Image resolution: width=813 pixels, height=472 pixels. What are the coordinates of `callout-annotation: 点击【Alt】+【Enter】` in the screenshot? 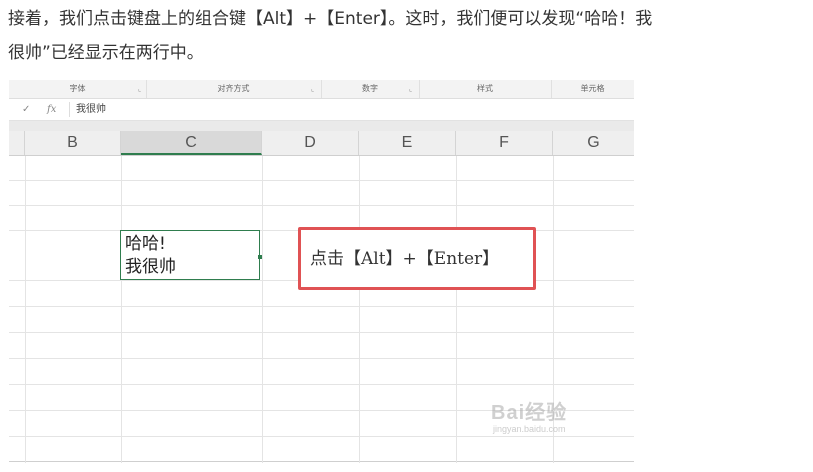 It's located at (417, 258).